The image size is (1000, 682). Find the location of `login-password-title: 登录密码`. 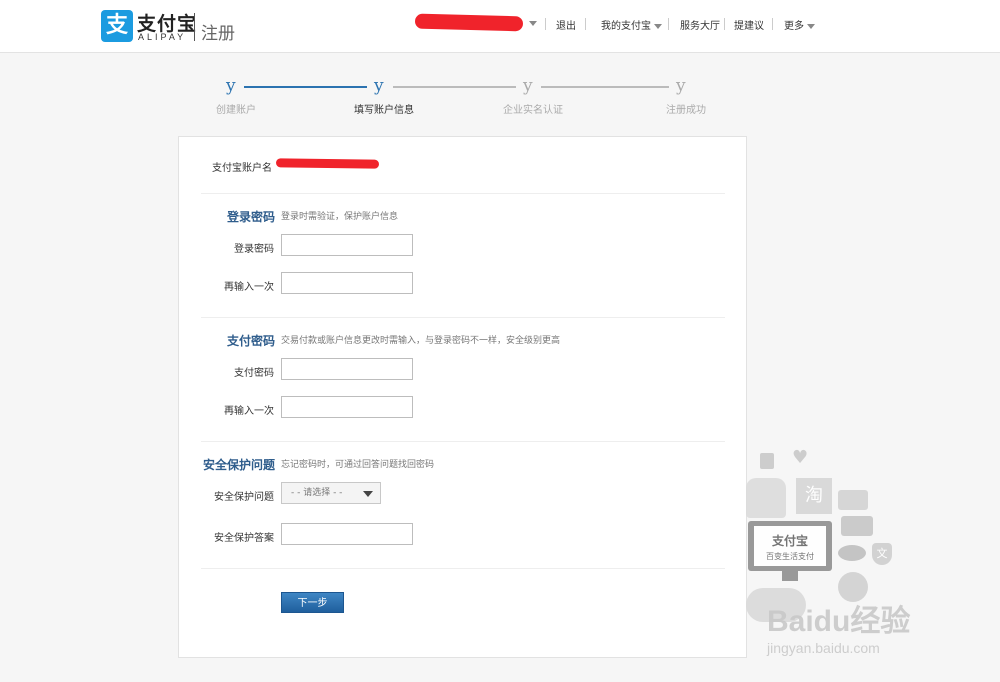

login-password-title: 登录密码 is located at coordinates (251, 217).